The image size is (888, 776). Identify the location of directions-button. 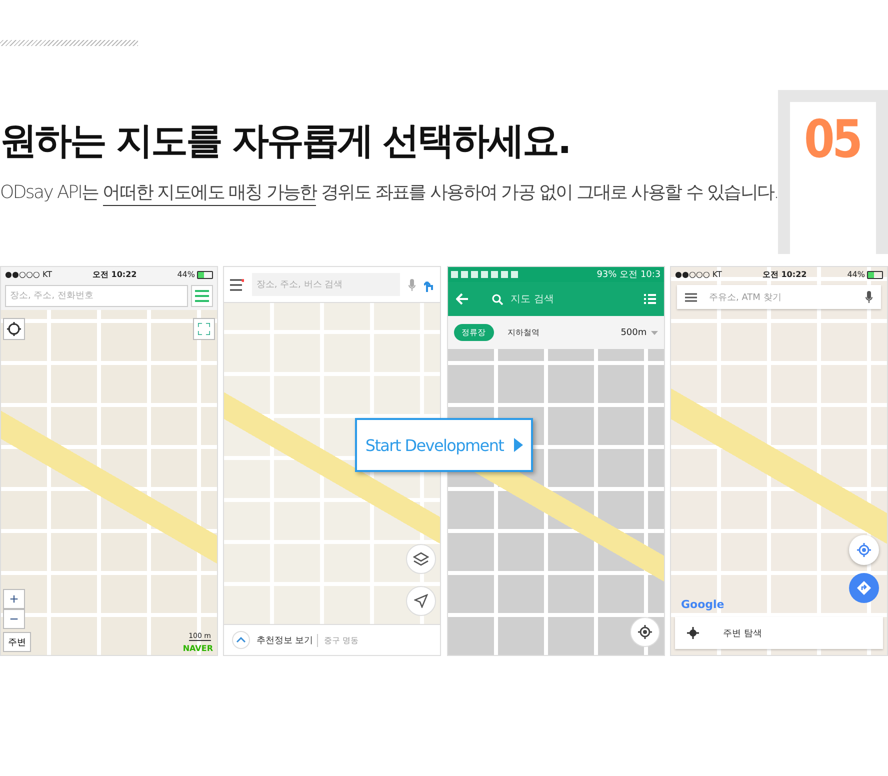
(863, 588).